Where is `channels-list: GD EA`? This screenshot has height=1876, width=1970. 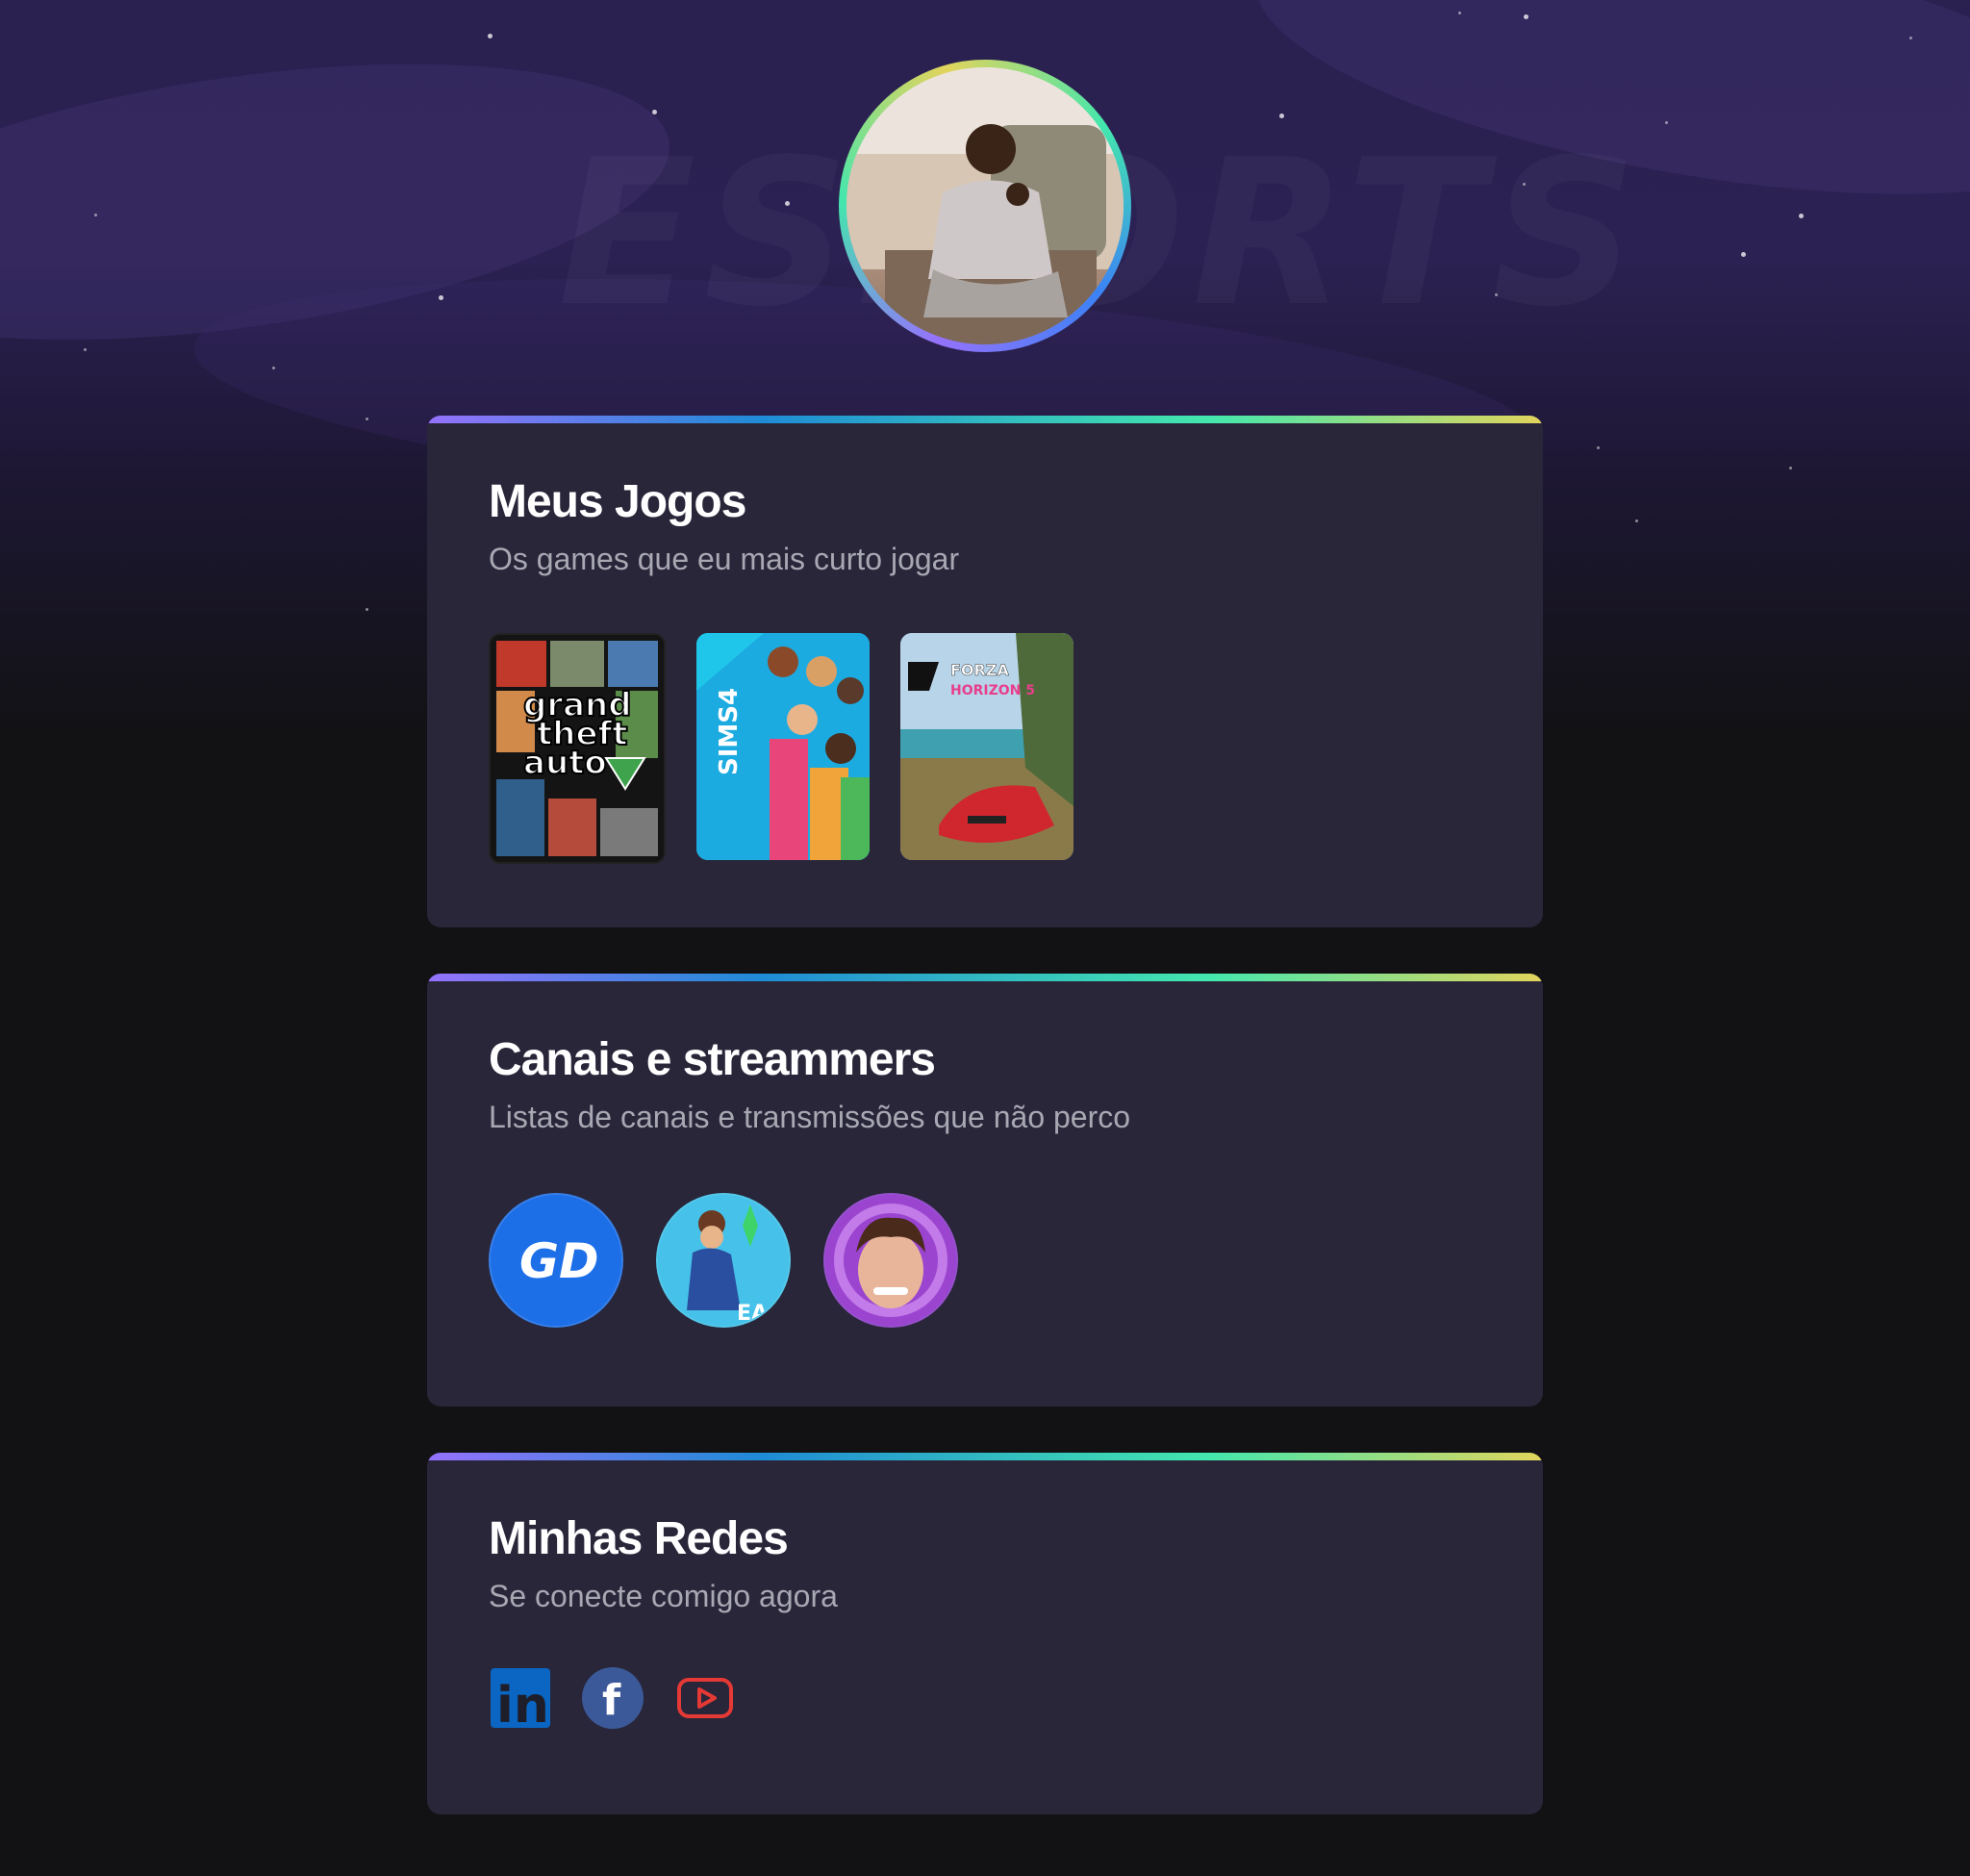
channels-list: GD EA is located at coordinates (985, 1260).